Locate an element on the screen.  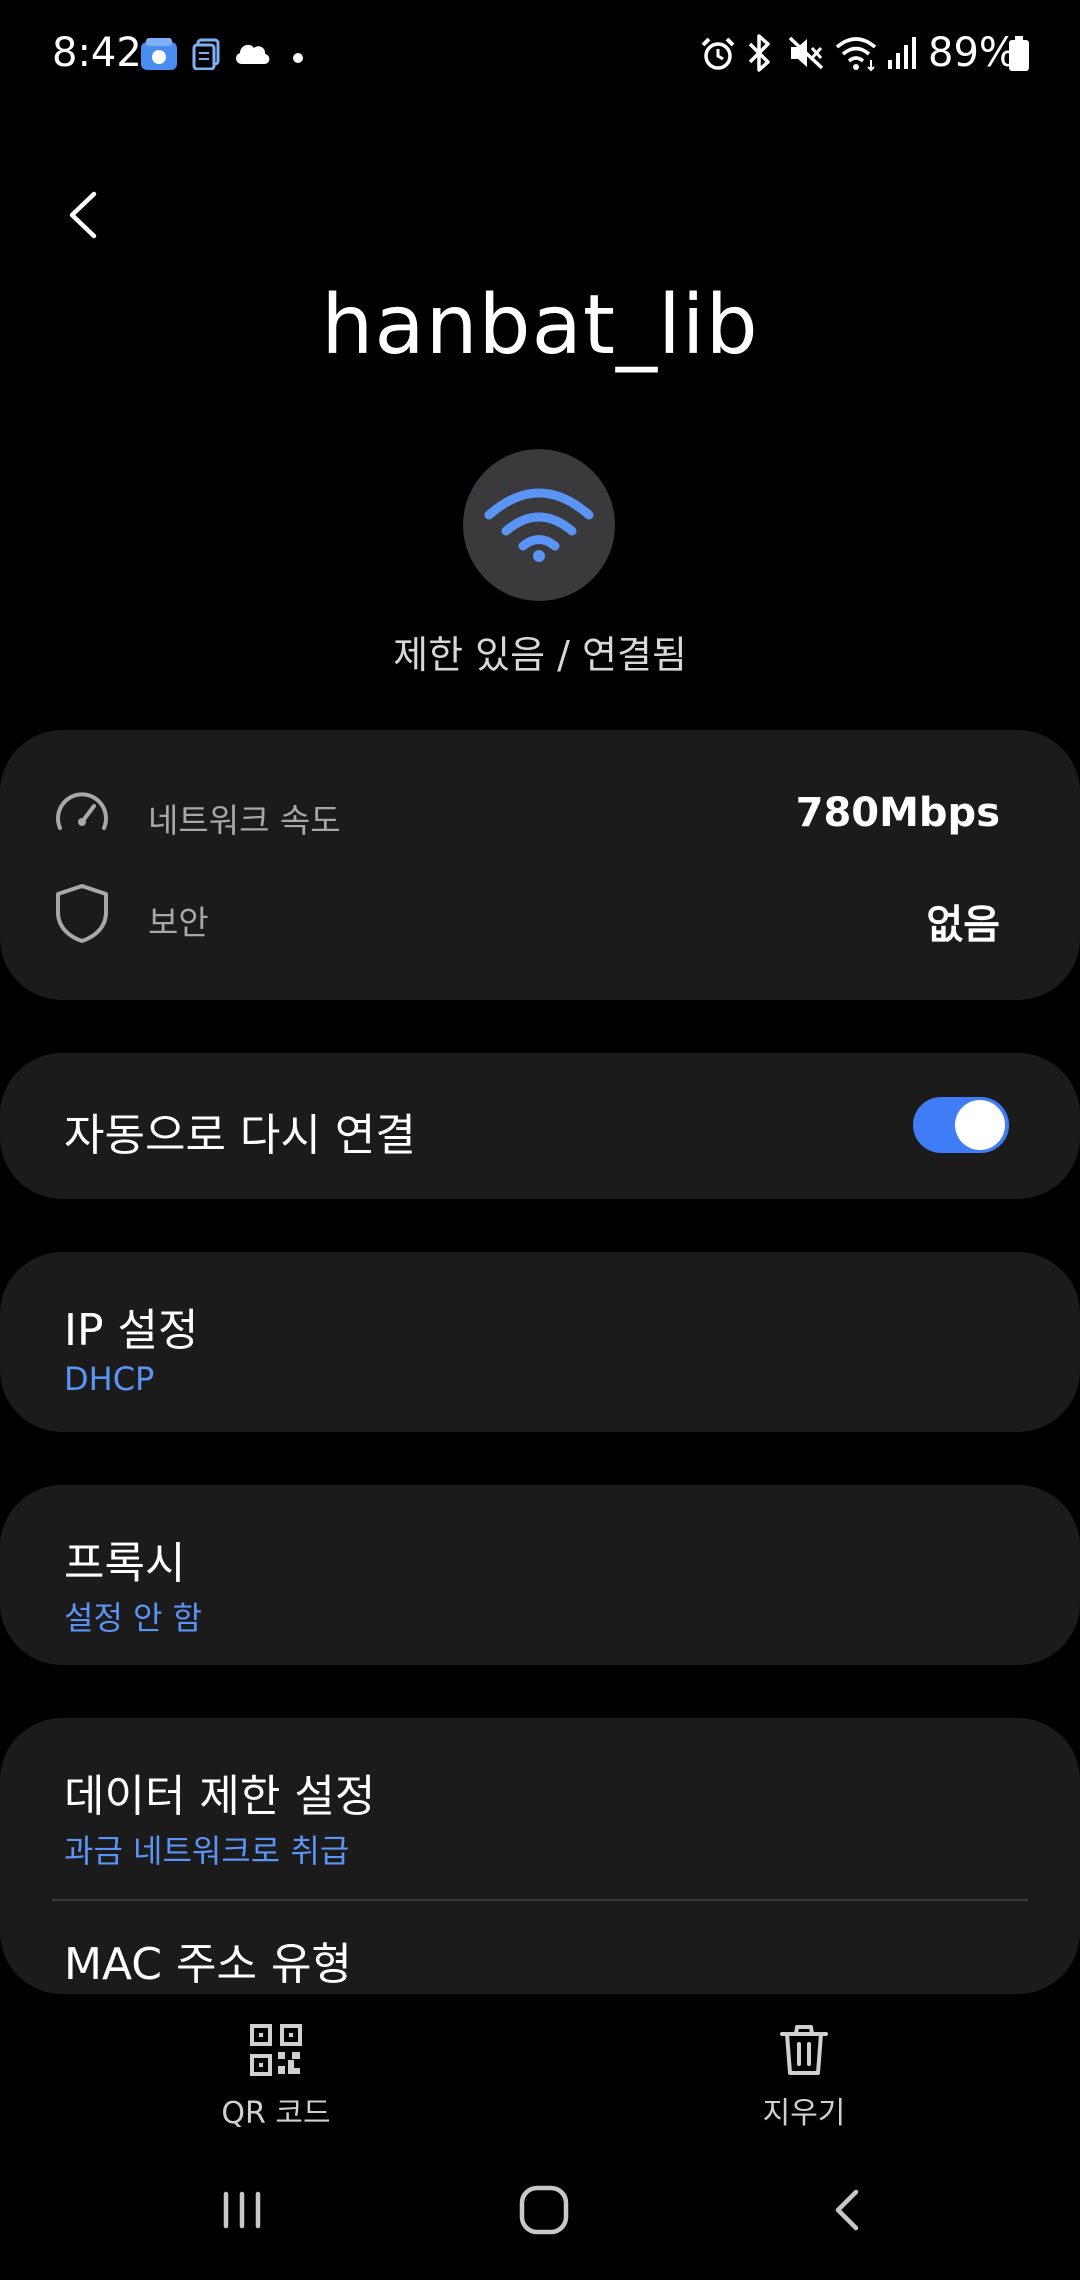
home-button is located at coordinates (544, 2212).